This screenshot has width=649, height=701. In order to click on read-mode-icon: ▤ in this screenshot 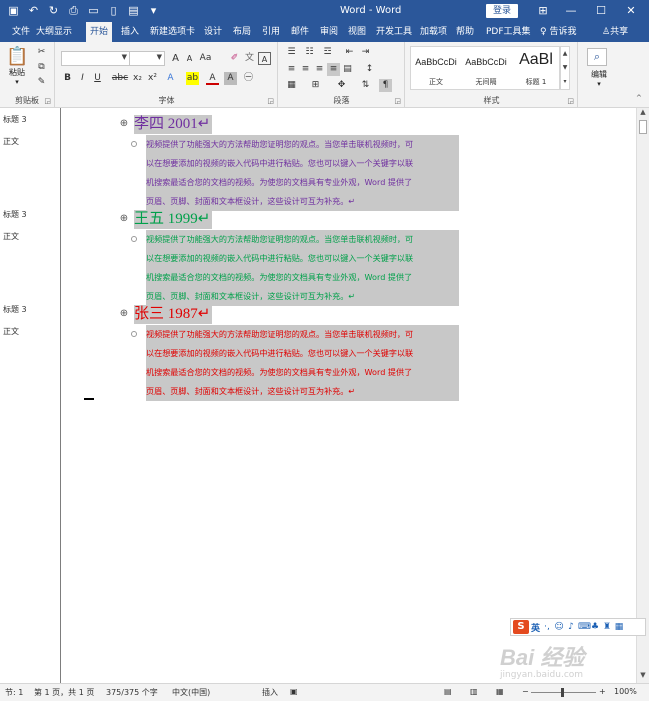, I will do `click(448, 691)`.